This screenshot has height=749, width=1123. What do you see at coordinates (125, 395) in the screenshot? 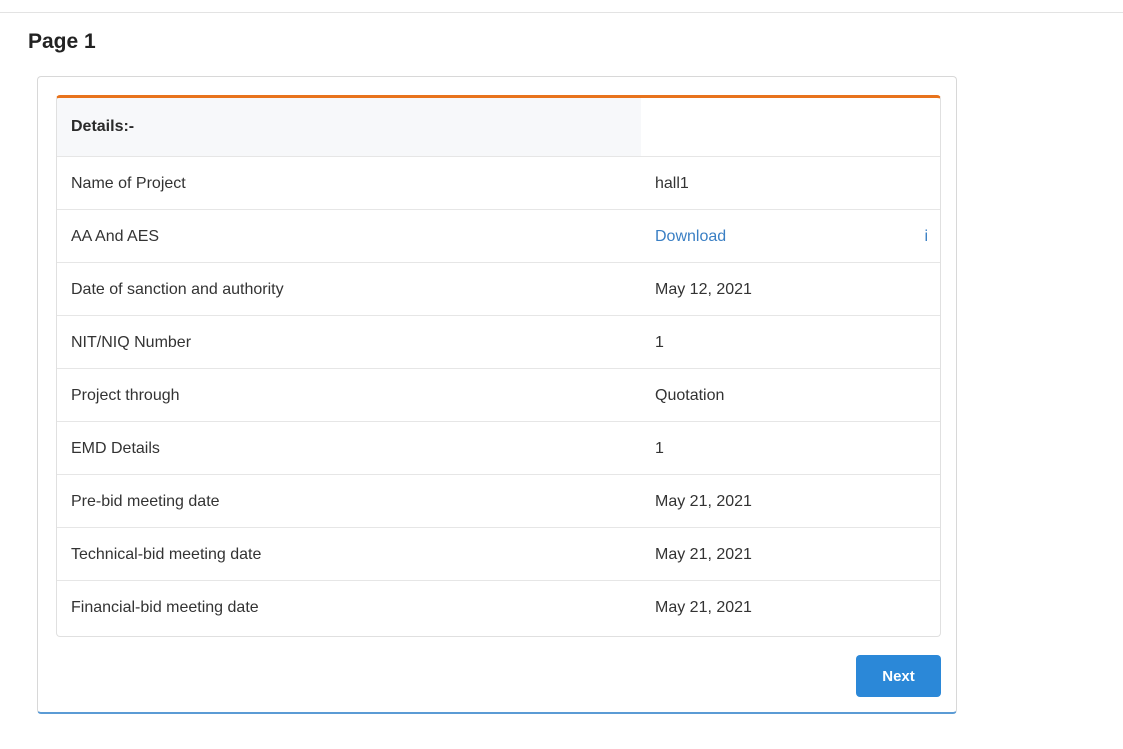
I see `row-label: Project through` at bounding box center [125, 395].